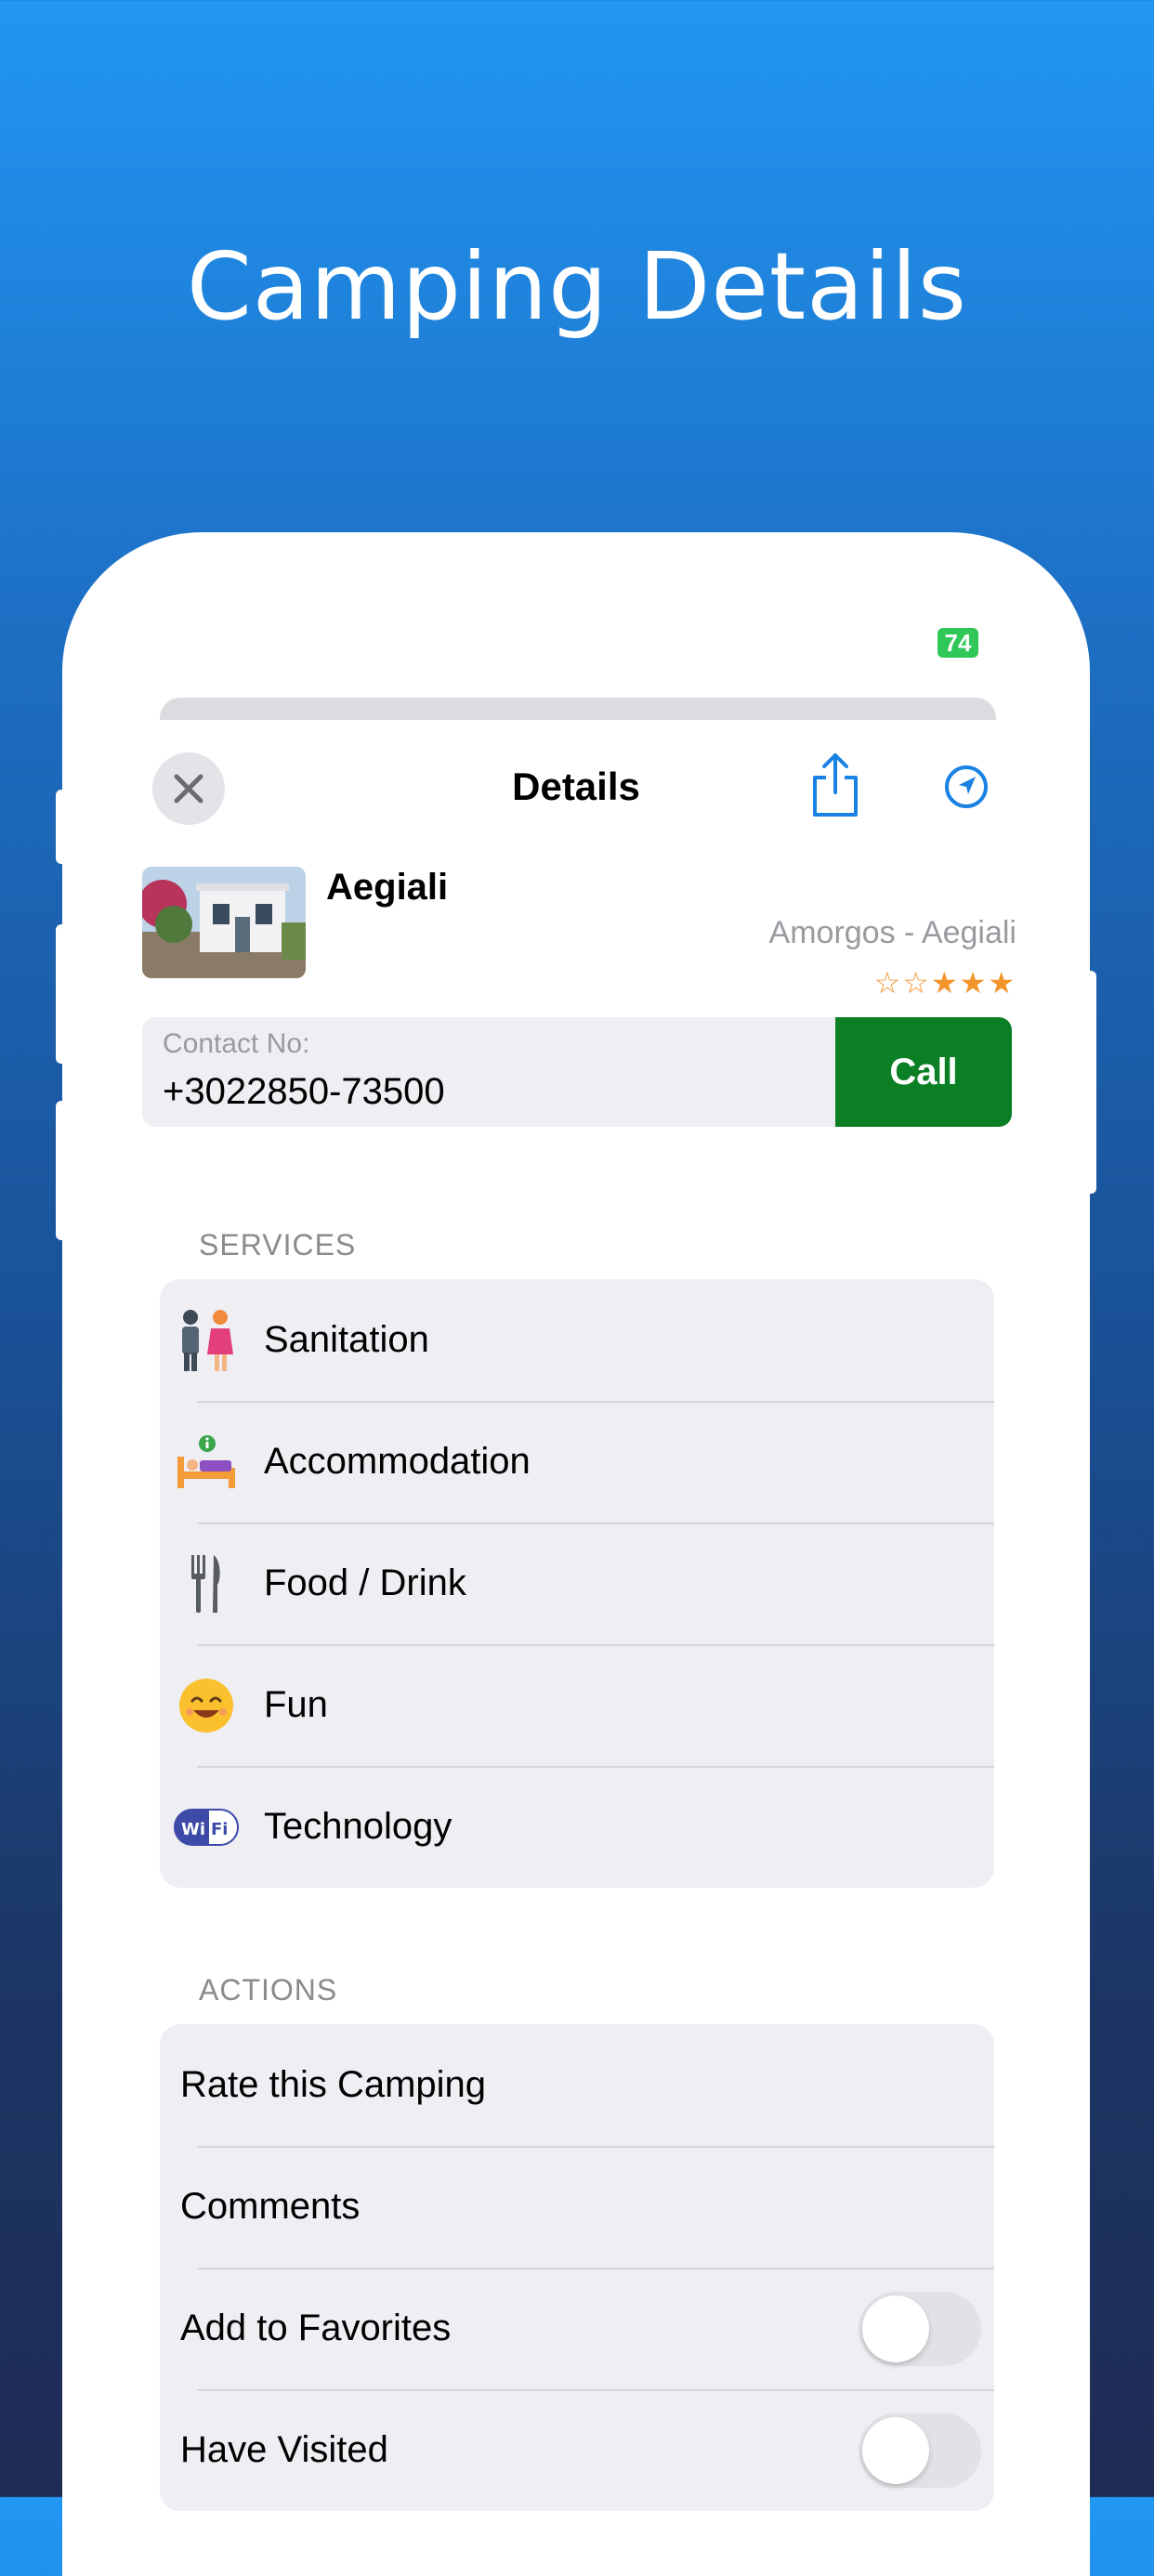 The height and width of the screenshot is (2576, 1154). I want to click on service-row-sanitation: Sanitation, so click(577, 1340).